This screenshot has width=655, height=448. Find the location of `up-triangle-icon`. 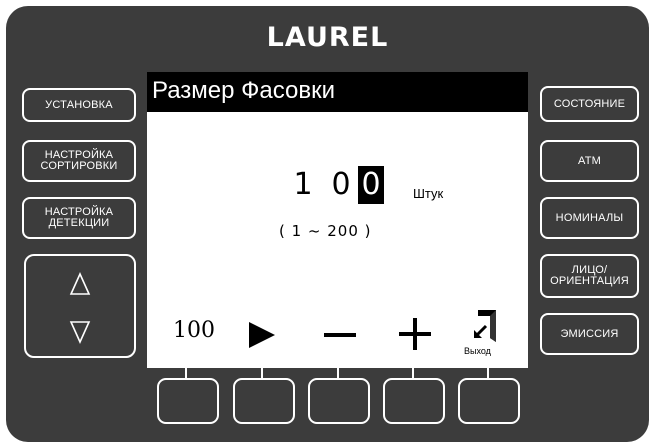

up-triangle-icon is located at coordinates (80, 286).